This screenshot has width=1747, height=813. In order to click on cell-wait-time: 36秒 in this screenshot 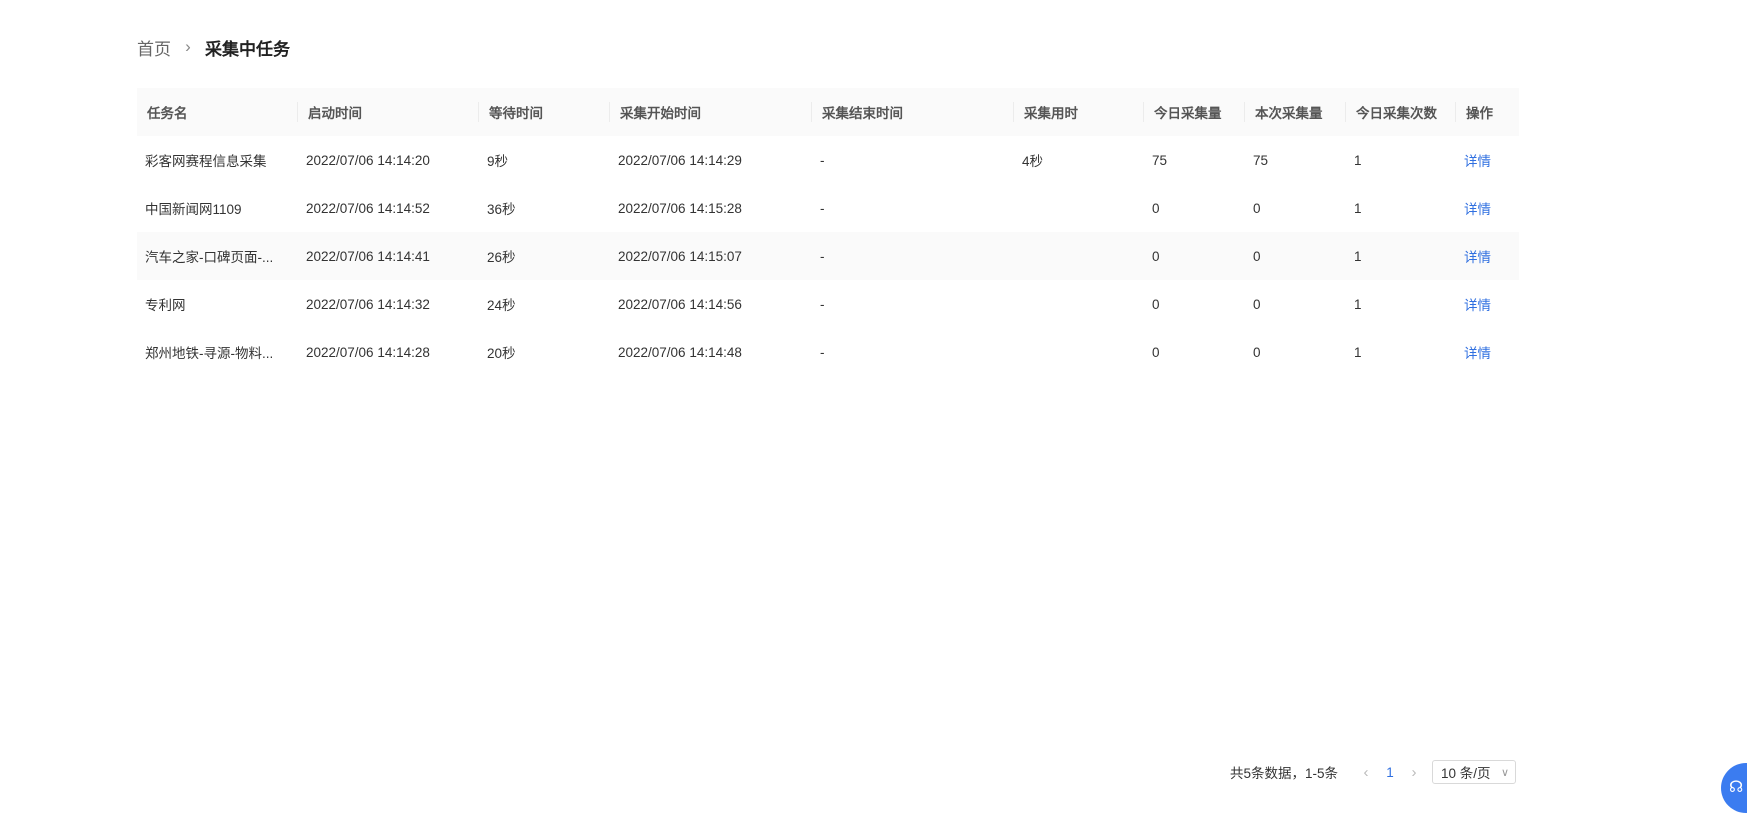, I will do `click(501, 209)`.